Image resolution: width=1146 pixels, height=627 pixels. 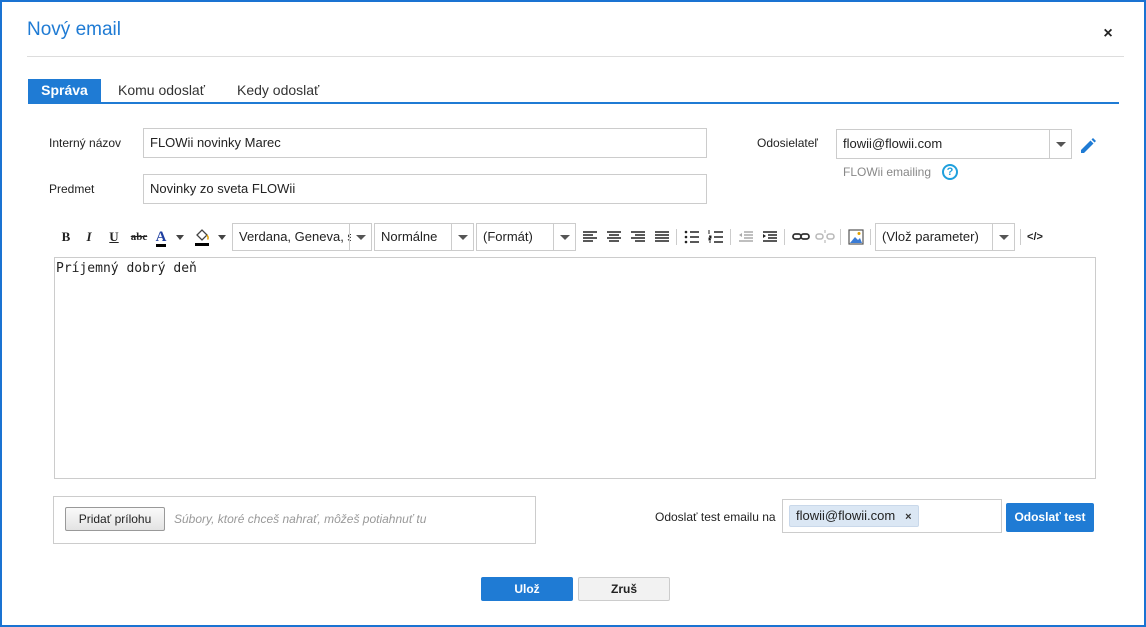 What do you see at coordinates (287, 90) in the screenshot?
I see `tab-kedy-odoslat: Kedy odoslať` at bounding box center [287, 90].